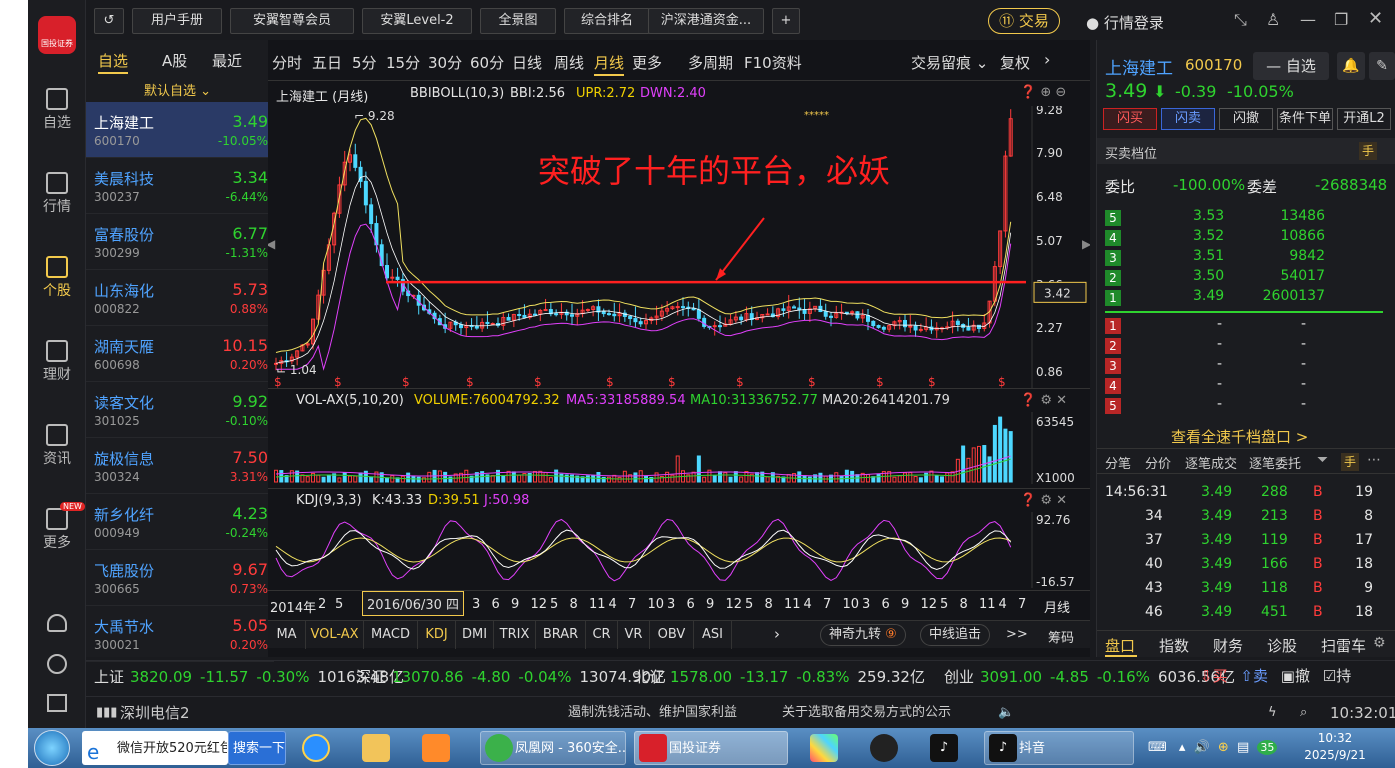 This screenshot has width=1395, height=768. Describe the element at coordinates (1308, 19) in the screenshot. I see `minimize-icon: —` at that location.